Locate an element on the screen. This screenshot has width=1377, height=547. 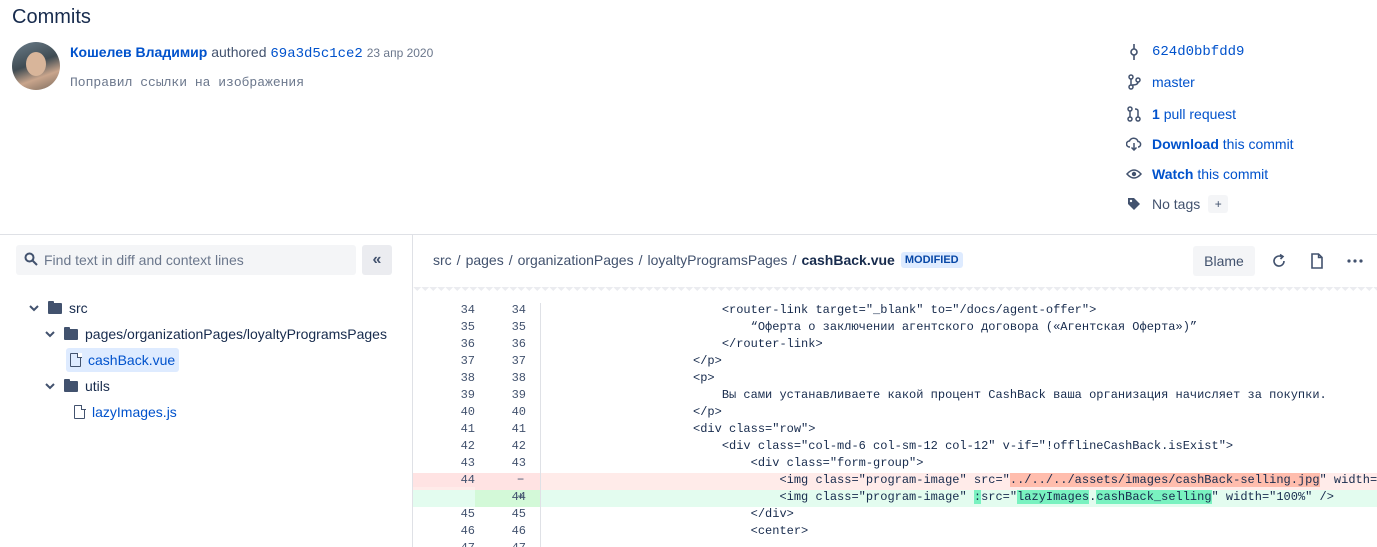
refresh-icon is located at coordinates (1279, 261).